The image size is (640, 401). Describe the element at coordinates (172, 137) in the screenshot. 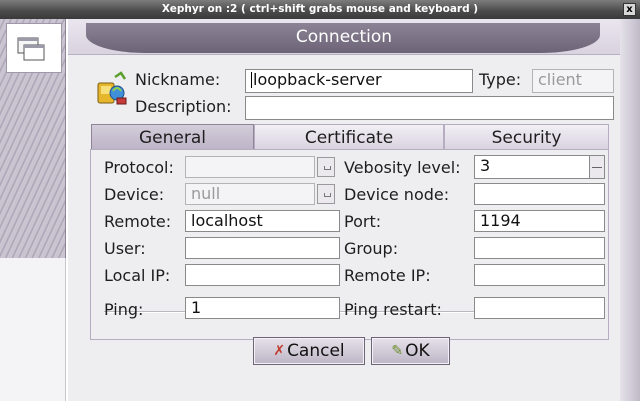

I see `tab-general: General` at that location.